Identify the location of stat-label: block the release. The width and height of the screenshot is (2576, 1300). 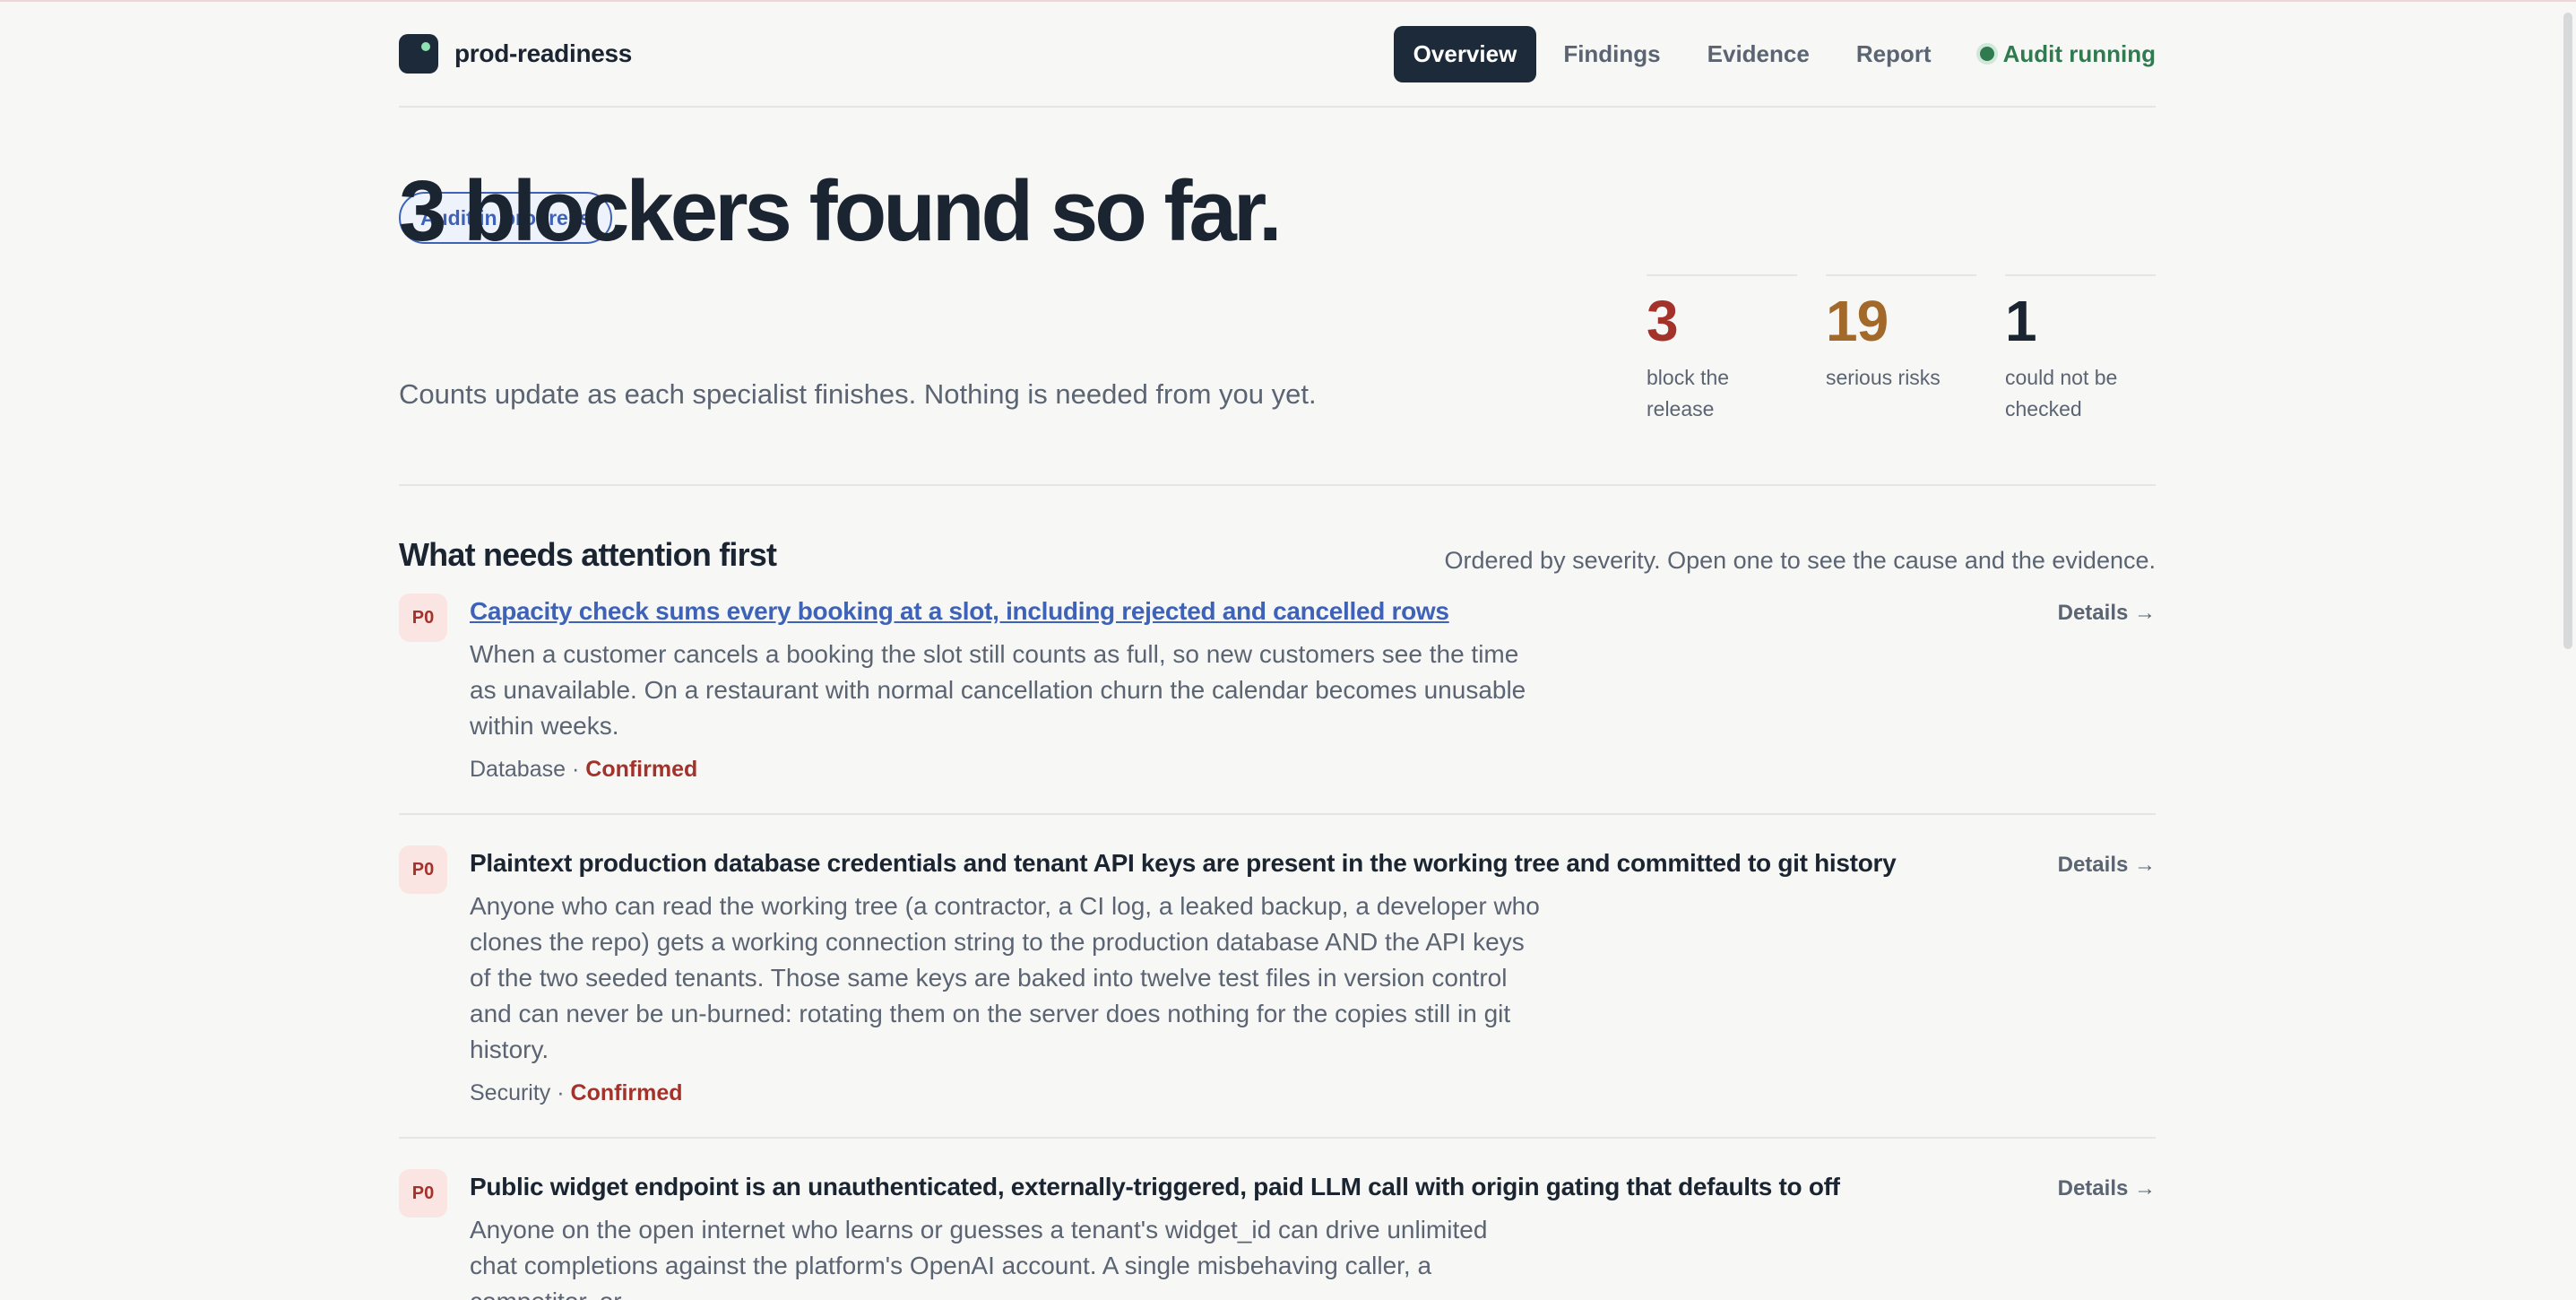
(1688, 393).